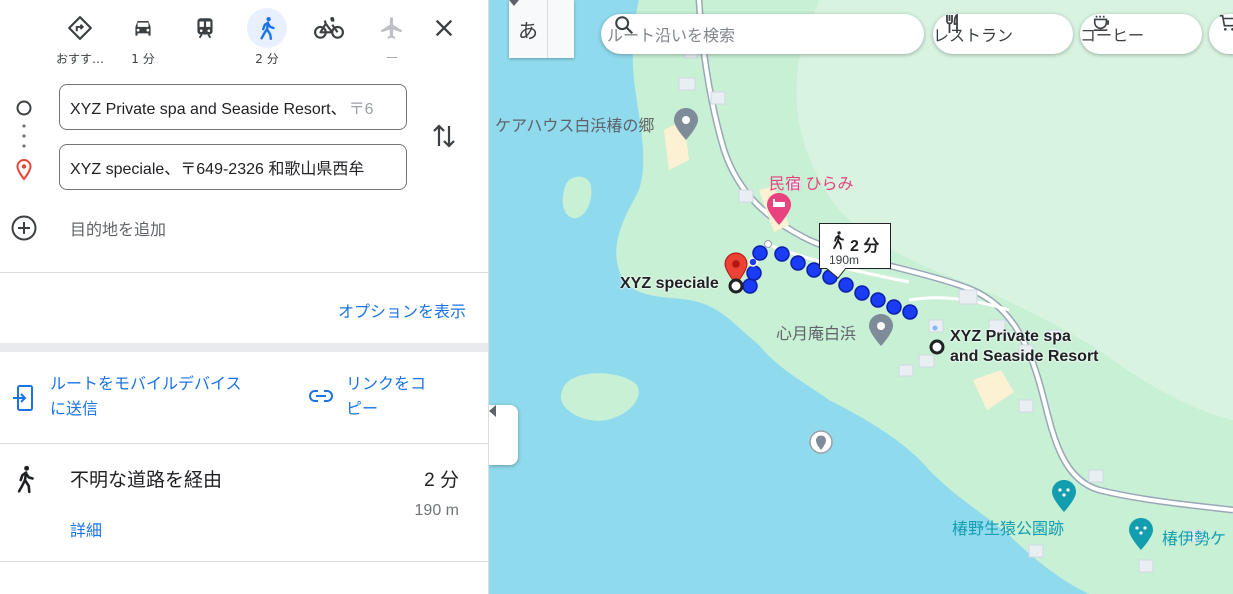  Describe the element at coordinates (811, 182) in the screenshot. I see `place-label-minshuku: 民宿 ひらみ` at that location.